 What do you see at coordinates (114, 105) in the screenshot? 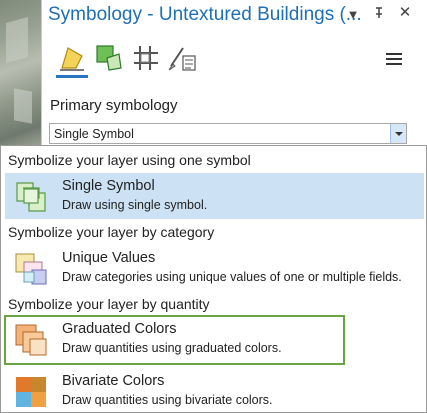
I see `primary-symbology-label: Primary symbology` at bounding box center [114, 105].